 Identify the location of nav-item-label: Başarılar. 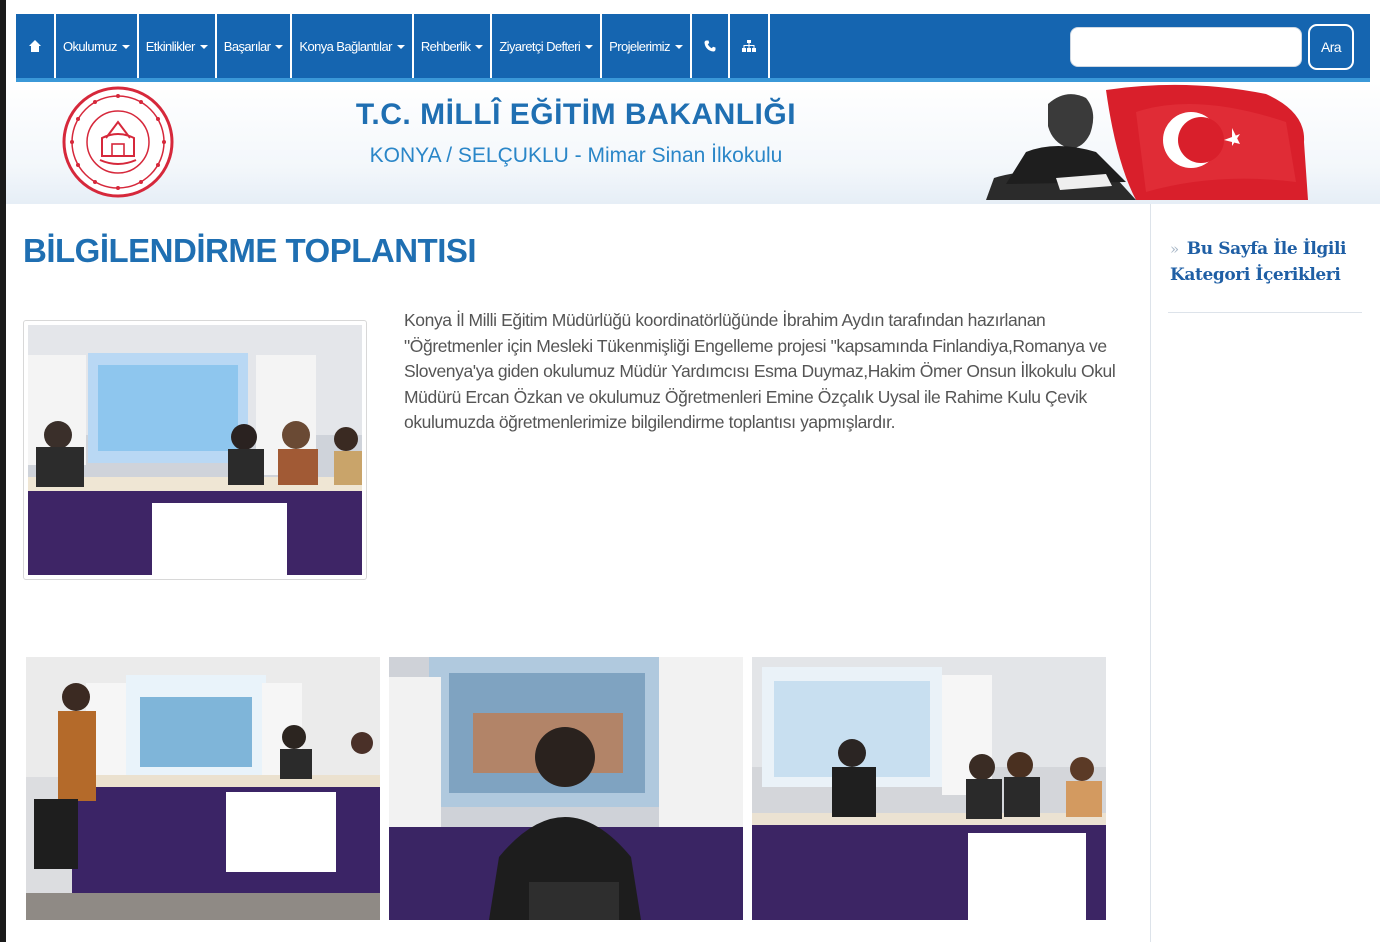
(247, 46).